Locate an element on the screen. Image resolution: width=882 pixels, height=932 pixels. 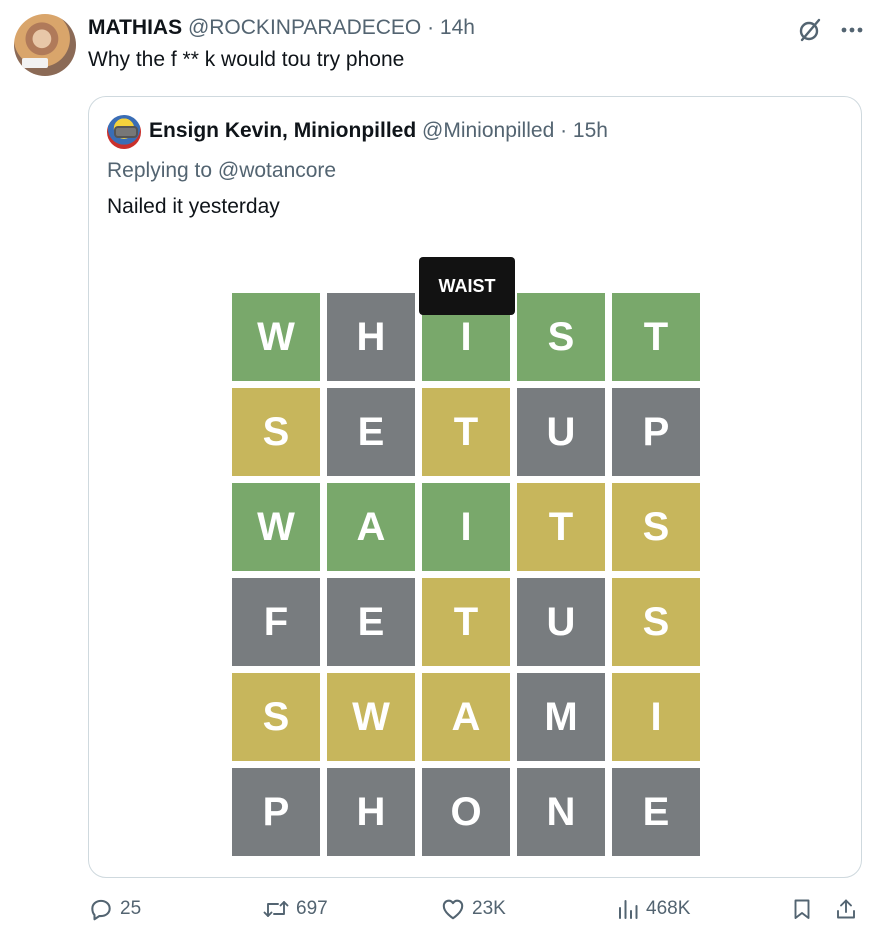
views-icon is located at coordinates (628, 909).